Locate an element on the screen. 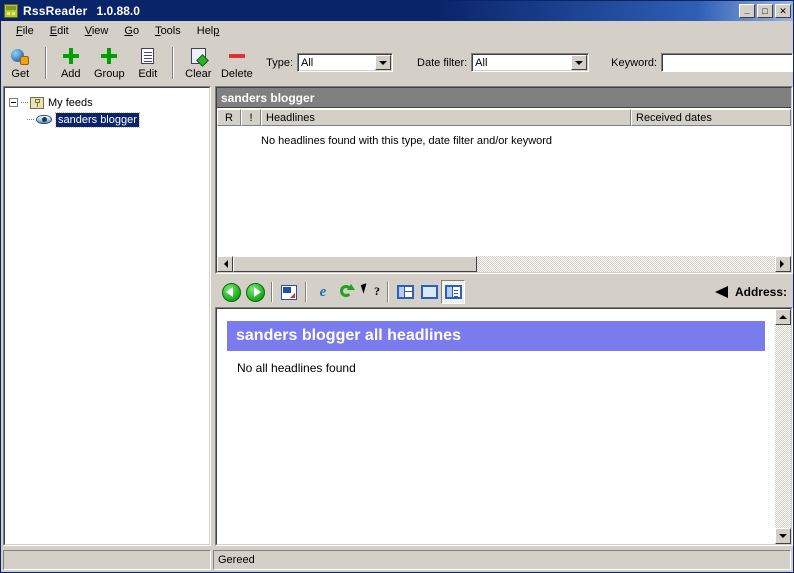 The height and width of the screenshot is (573, 794). layout-split-icon is located at coordinates (405, 292).